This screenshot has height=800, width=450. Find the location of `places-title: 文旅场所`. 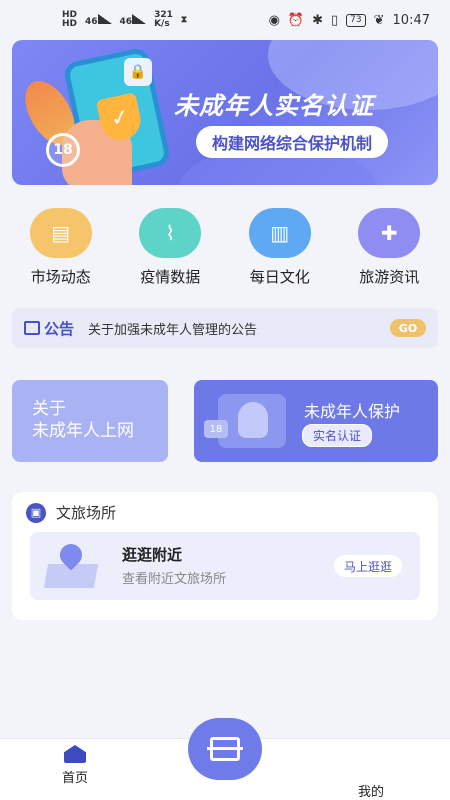

places-title: 文旅场所 is located at coordinates (86, 513).